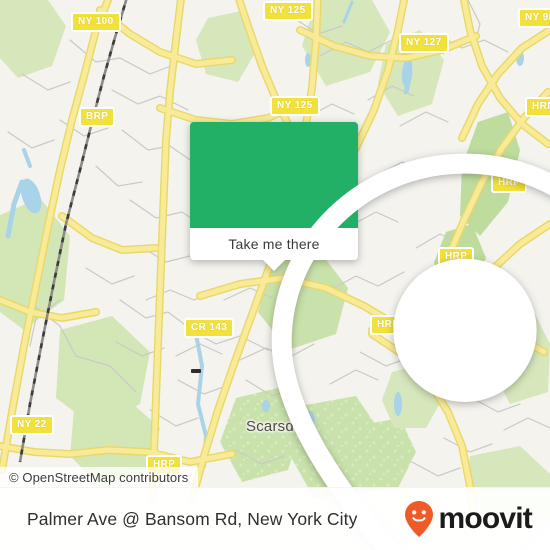 This screenshot has height=550, width=550. Describe the element at coordinates (192, 518) in the screenshot. I see `station-title: Palmer Ave @ Bansom Rd, New York City` at that location.